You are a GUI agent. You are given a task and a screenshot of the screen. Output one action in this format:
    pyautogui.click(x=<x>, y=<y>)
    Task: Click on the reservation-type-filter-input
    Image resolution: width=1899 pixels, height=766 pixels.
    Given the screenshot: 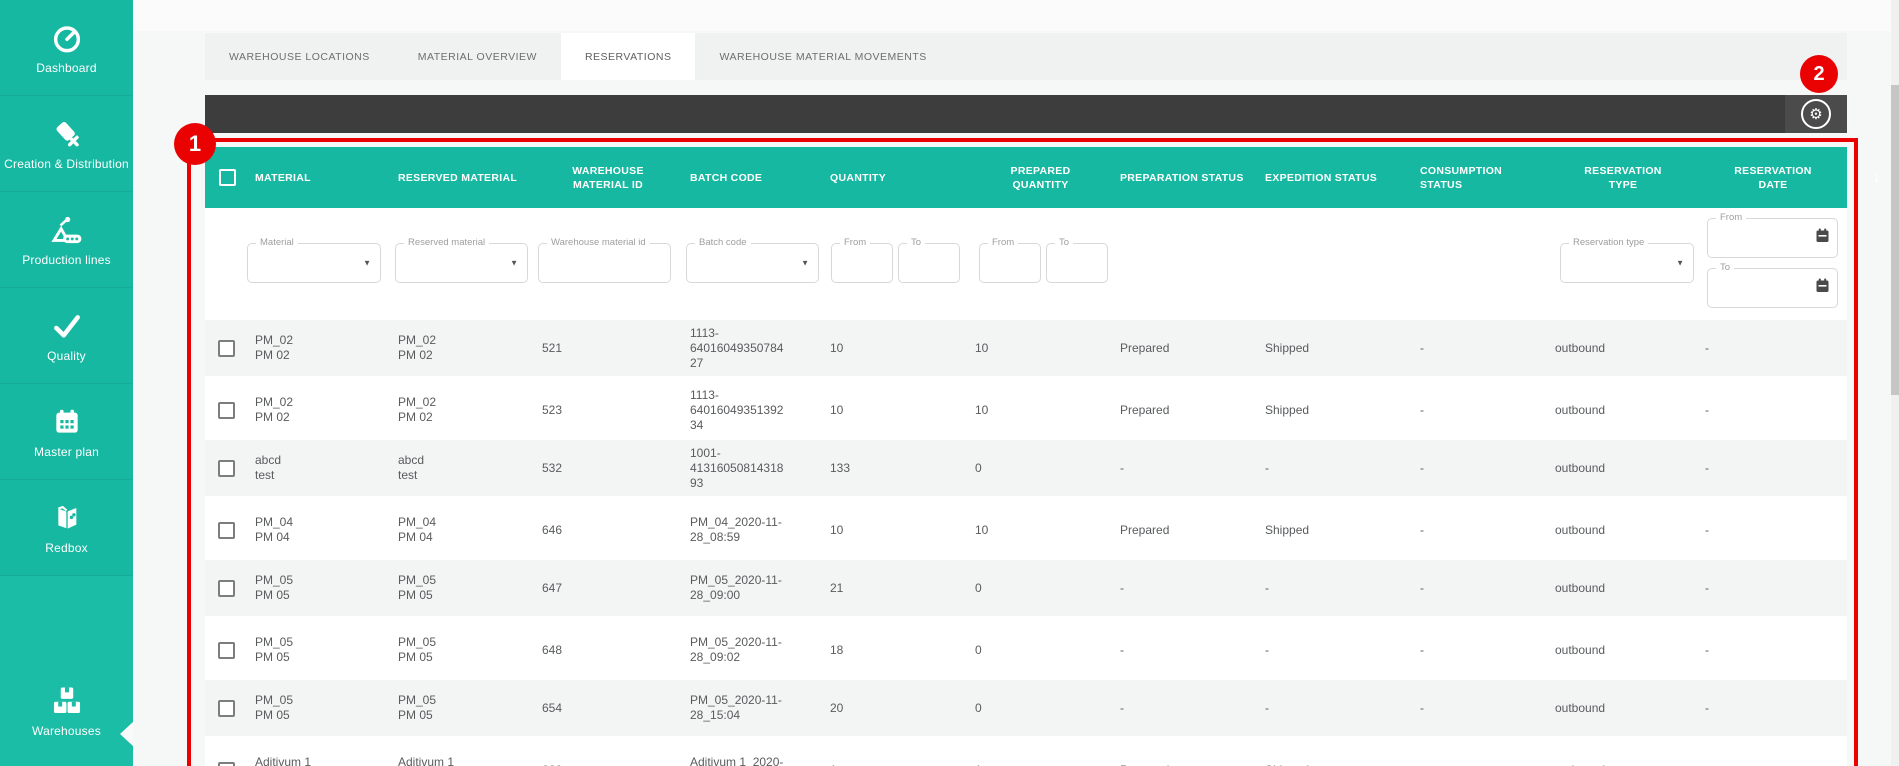 What is the action you would take?
    pyautogui.click(x=1627, y=263)
    